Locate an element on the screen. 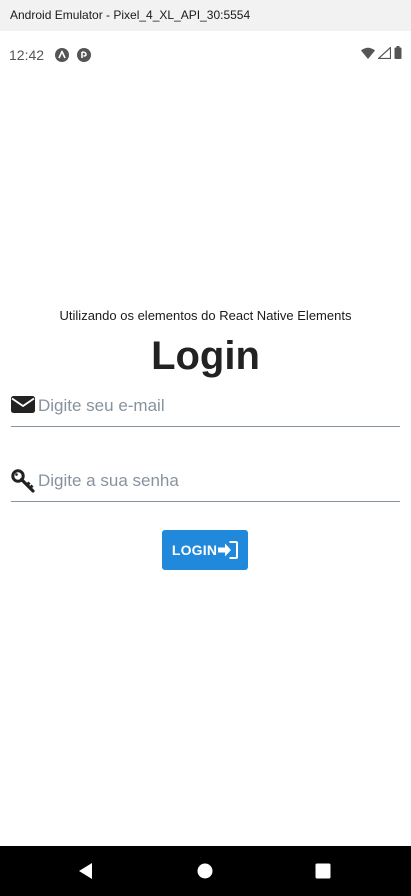 This screenshot has height=896, width=411. expo-go-icon is located at coordinates (84, 55).